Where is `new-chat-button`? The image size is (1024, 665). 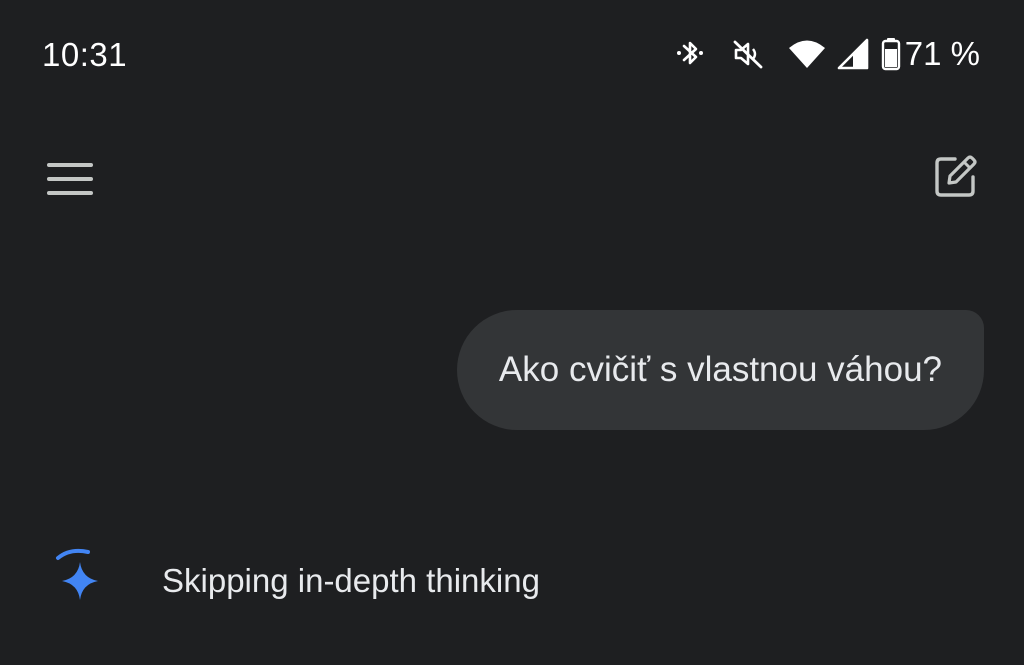
new-chat-button is located at coordinates (956, 178).